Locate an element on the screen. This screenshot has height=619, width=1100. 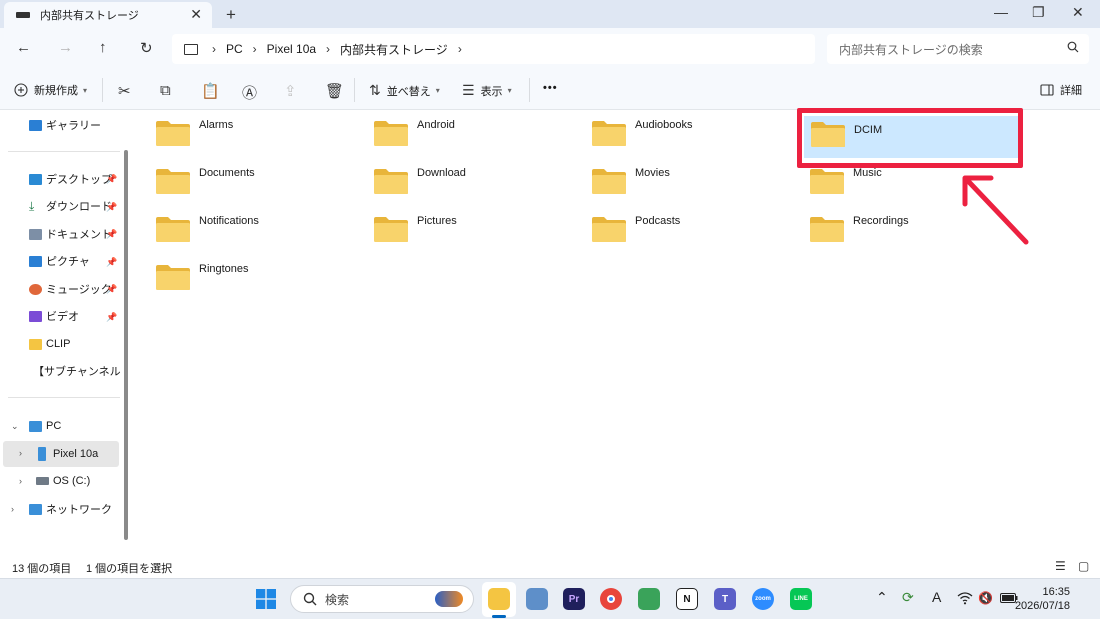
details-view-icon: ☰ is located at coordinates (1060, 566).